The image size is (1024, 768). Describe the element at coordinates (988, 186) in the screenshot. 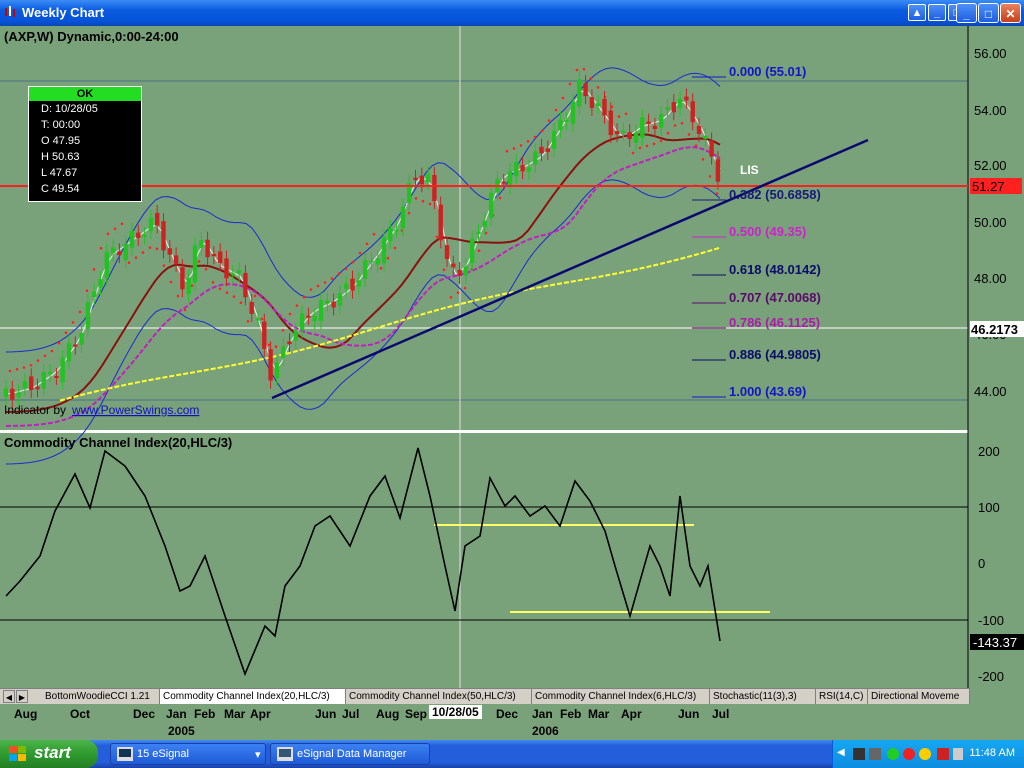

I see `current-price-tag: 51.27` at that location.